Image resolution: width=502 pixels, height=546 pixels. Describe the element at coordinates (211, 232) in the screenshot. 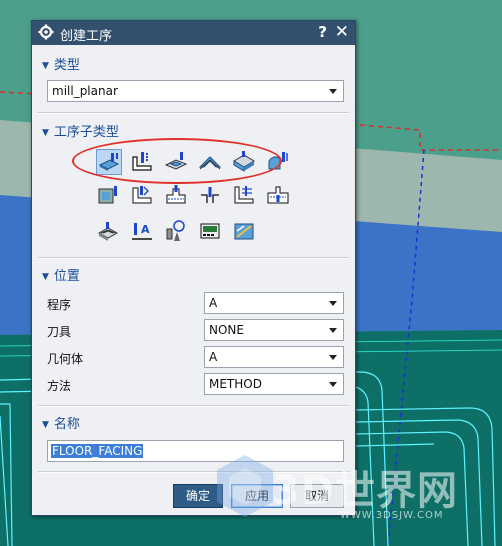

I see `mill-user-op-icon` at that location.